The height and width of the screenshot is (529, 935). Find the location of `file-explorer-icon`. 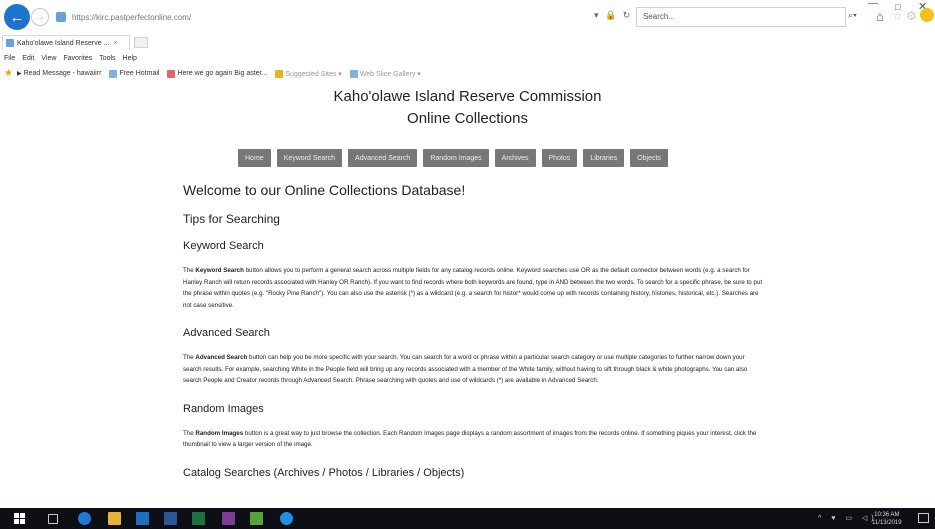

file-explorer-icon is located at coordinates (114, 518).